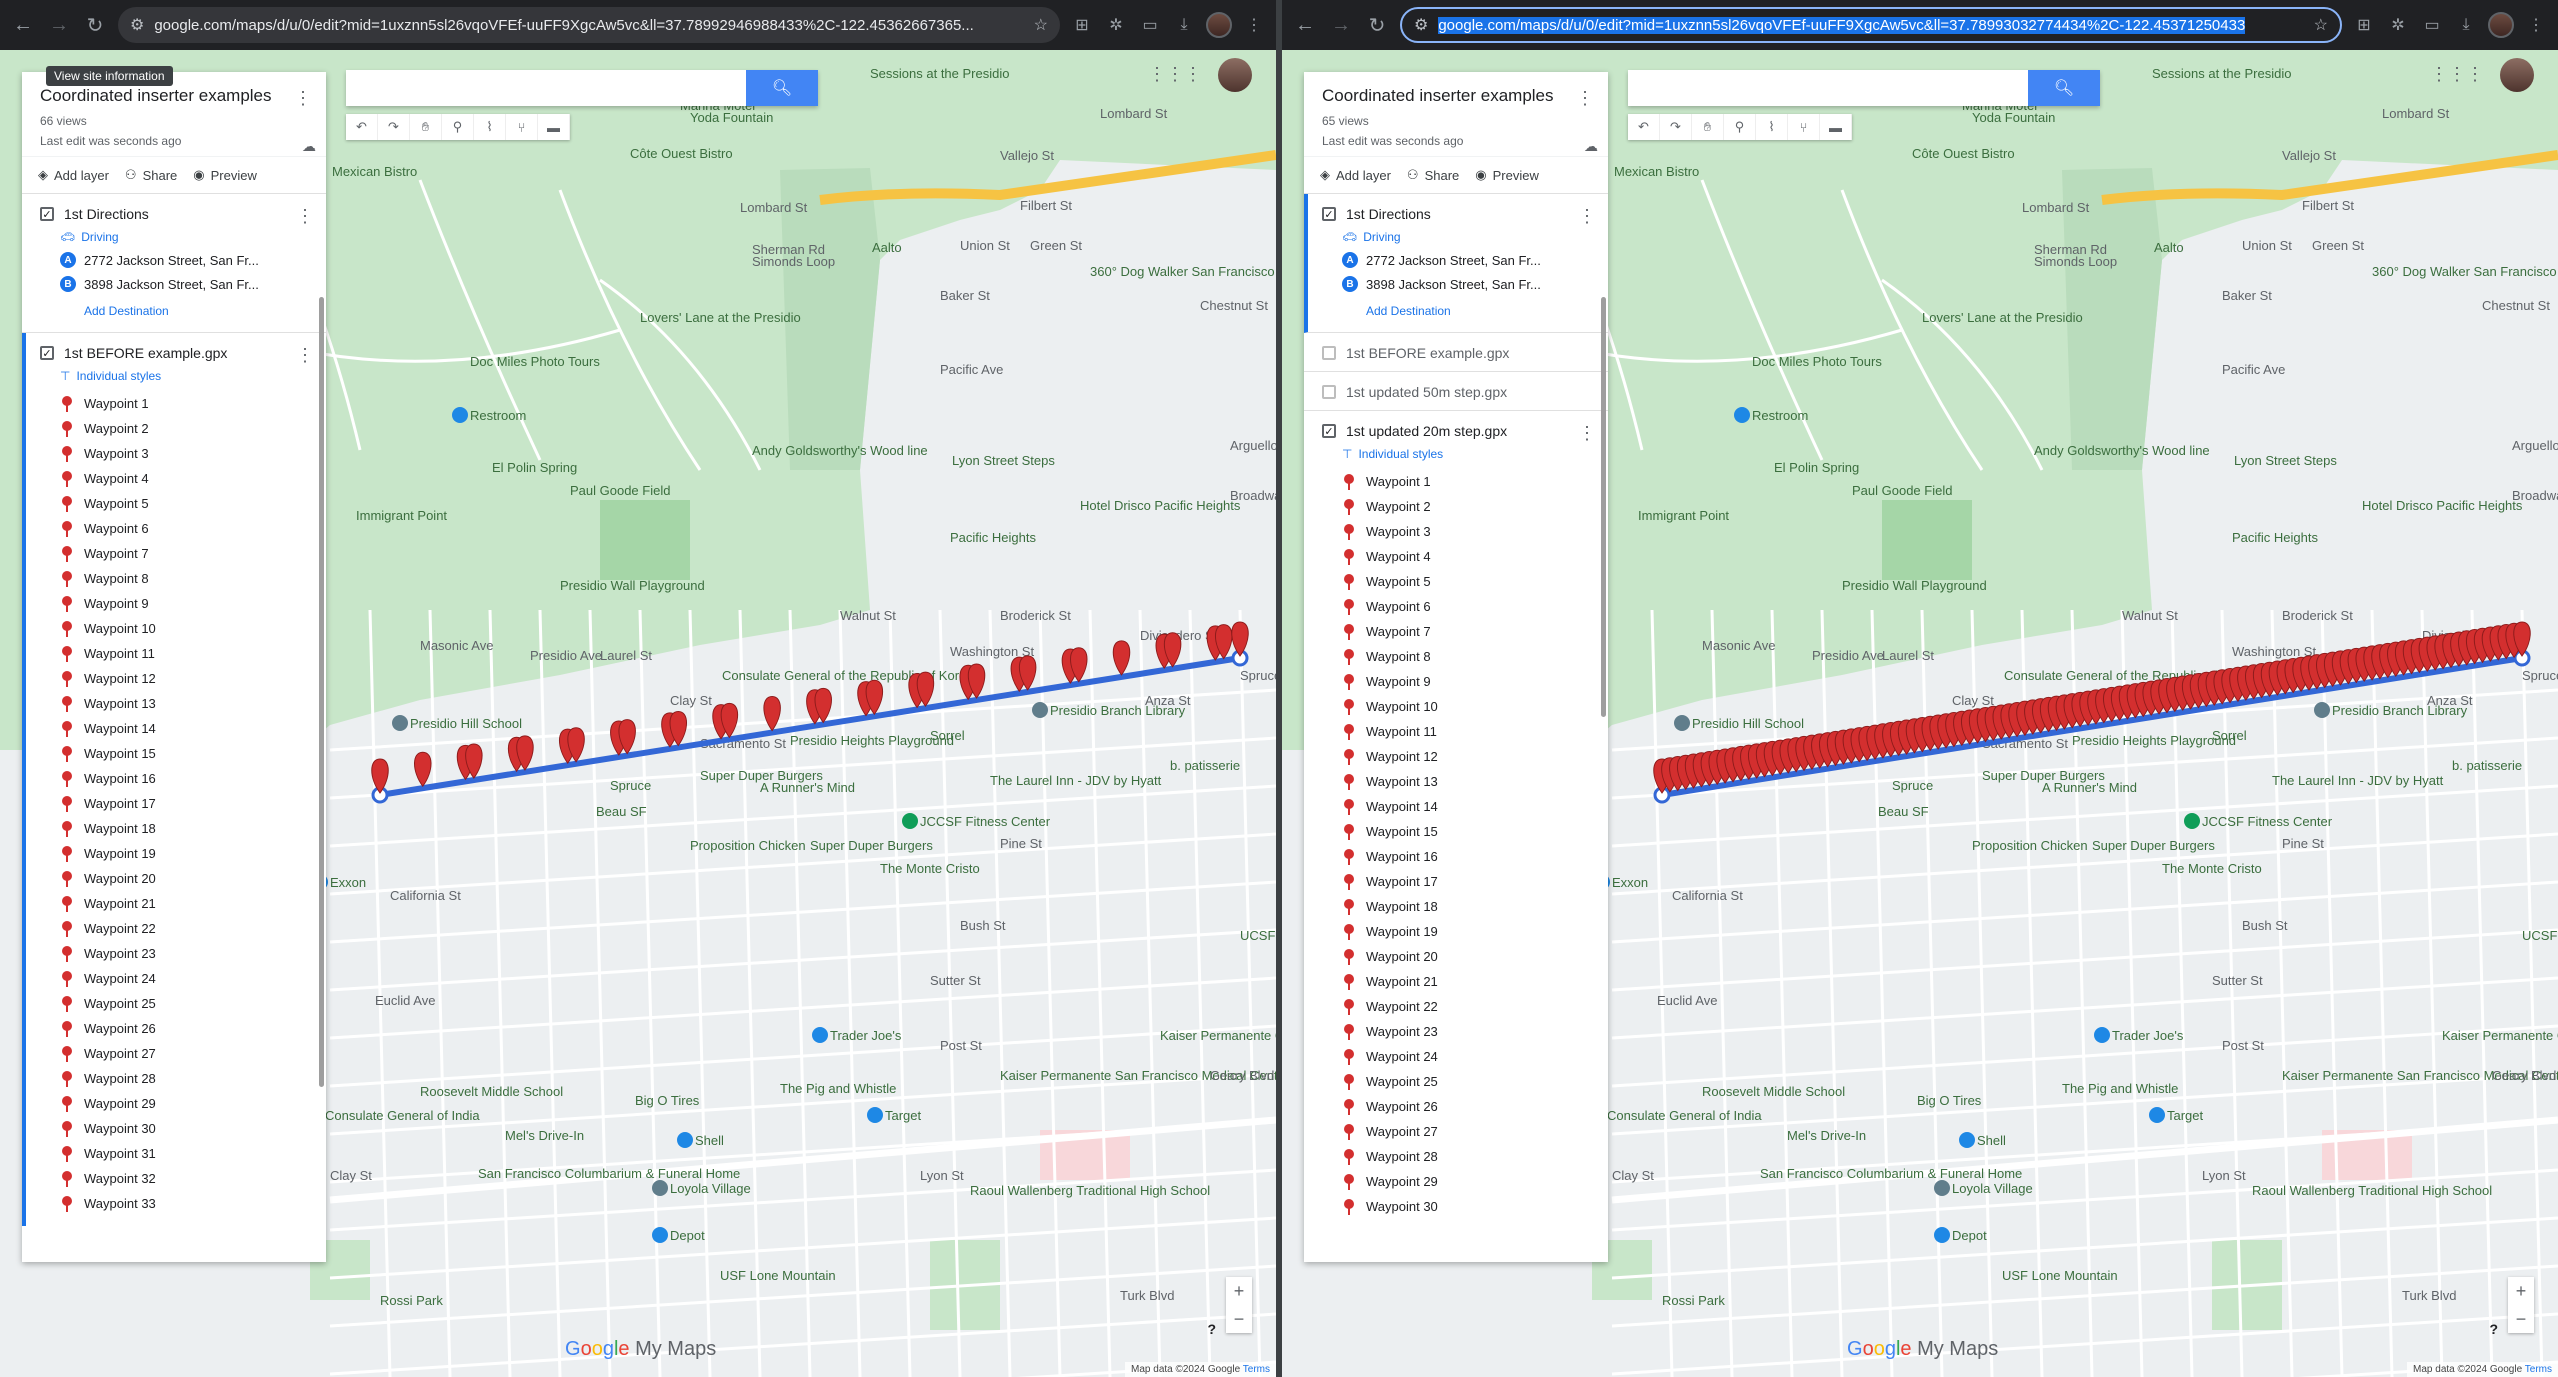 The image size is (2558, 1377). Describe the element at coordinates (151, 175) in the screenshot. I see `share-button: ⚇ Share` at that location.